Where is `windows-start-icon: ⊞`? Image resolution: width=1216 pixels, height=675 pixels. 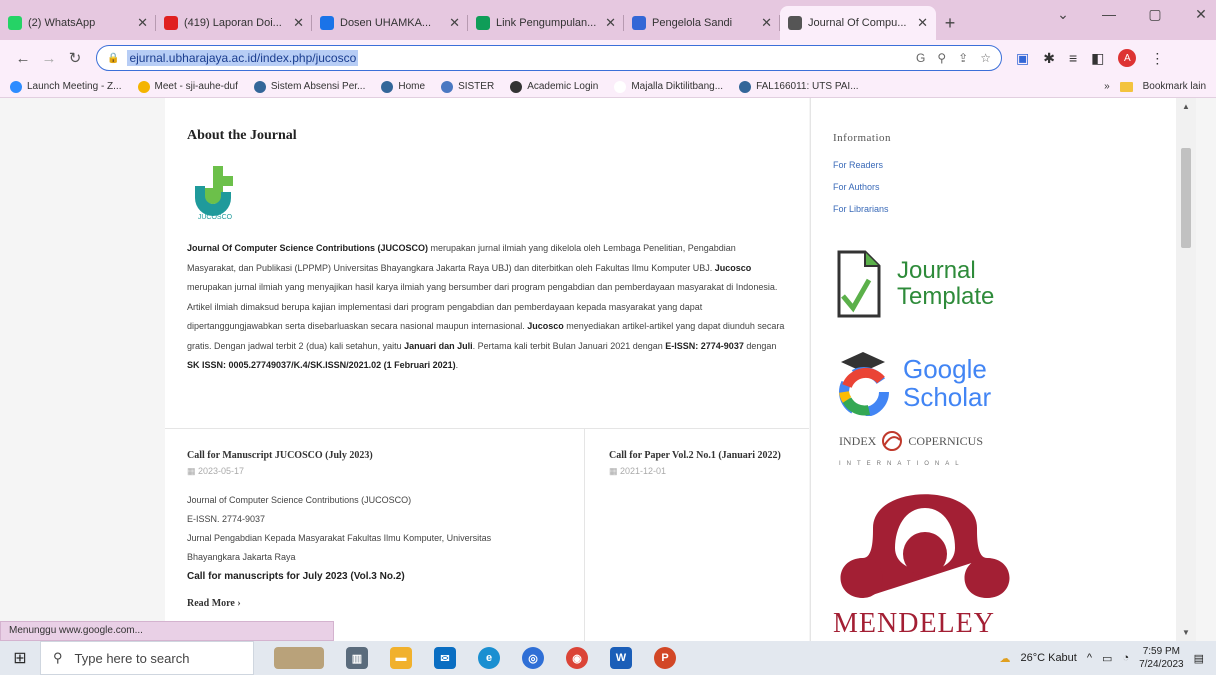
windows-start-icon: ⊞ is located at coordinates (20, 658).